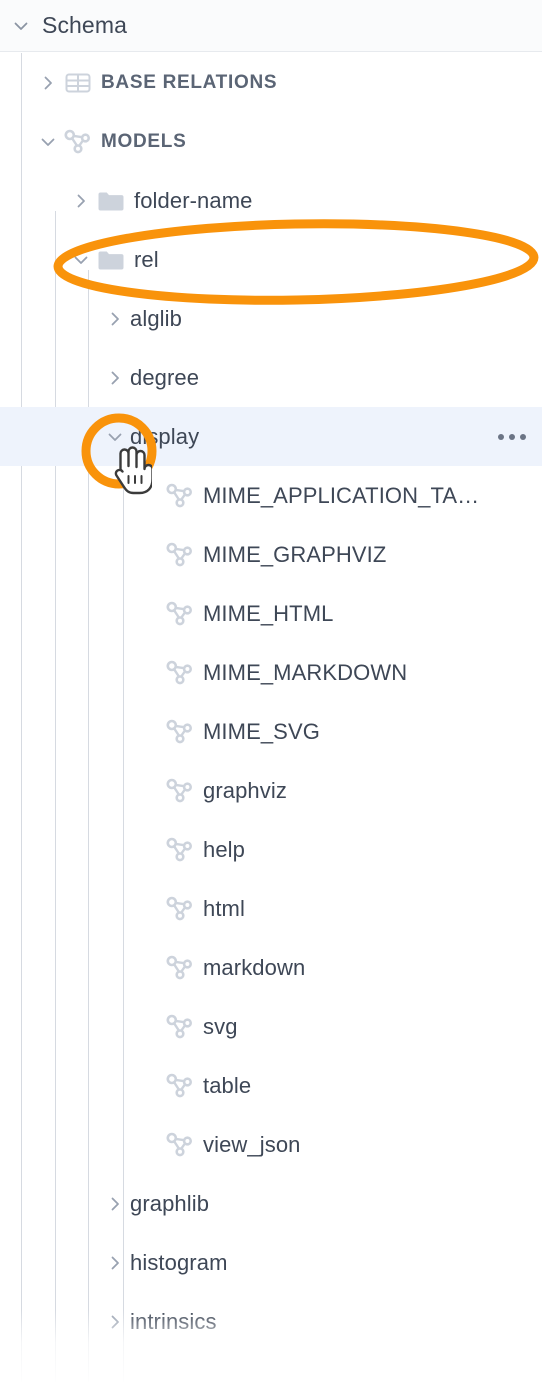  I want to click on tree-row-label: degree, so click(165, 377).